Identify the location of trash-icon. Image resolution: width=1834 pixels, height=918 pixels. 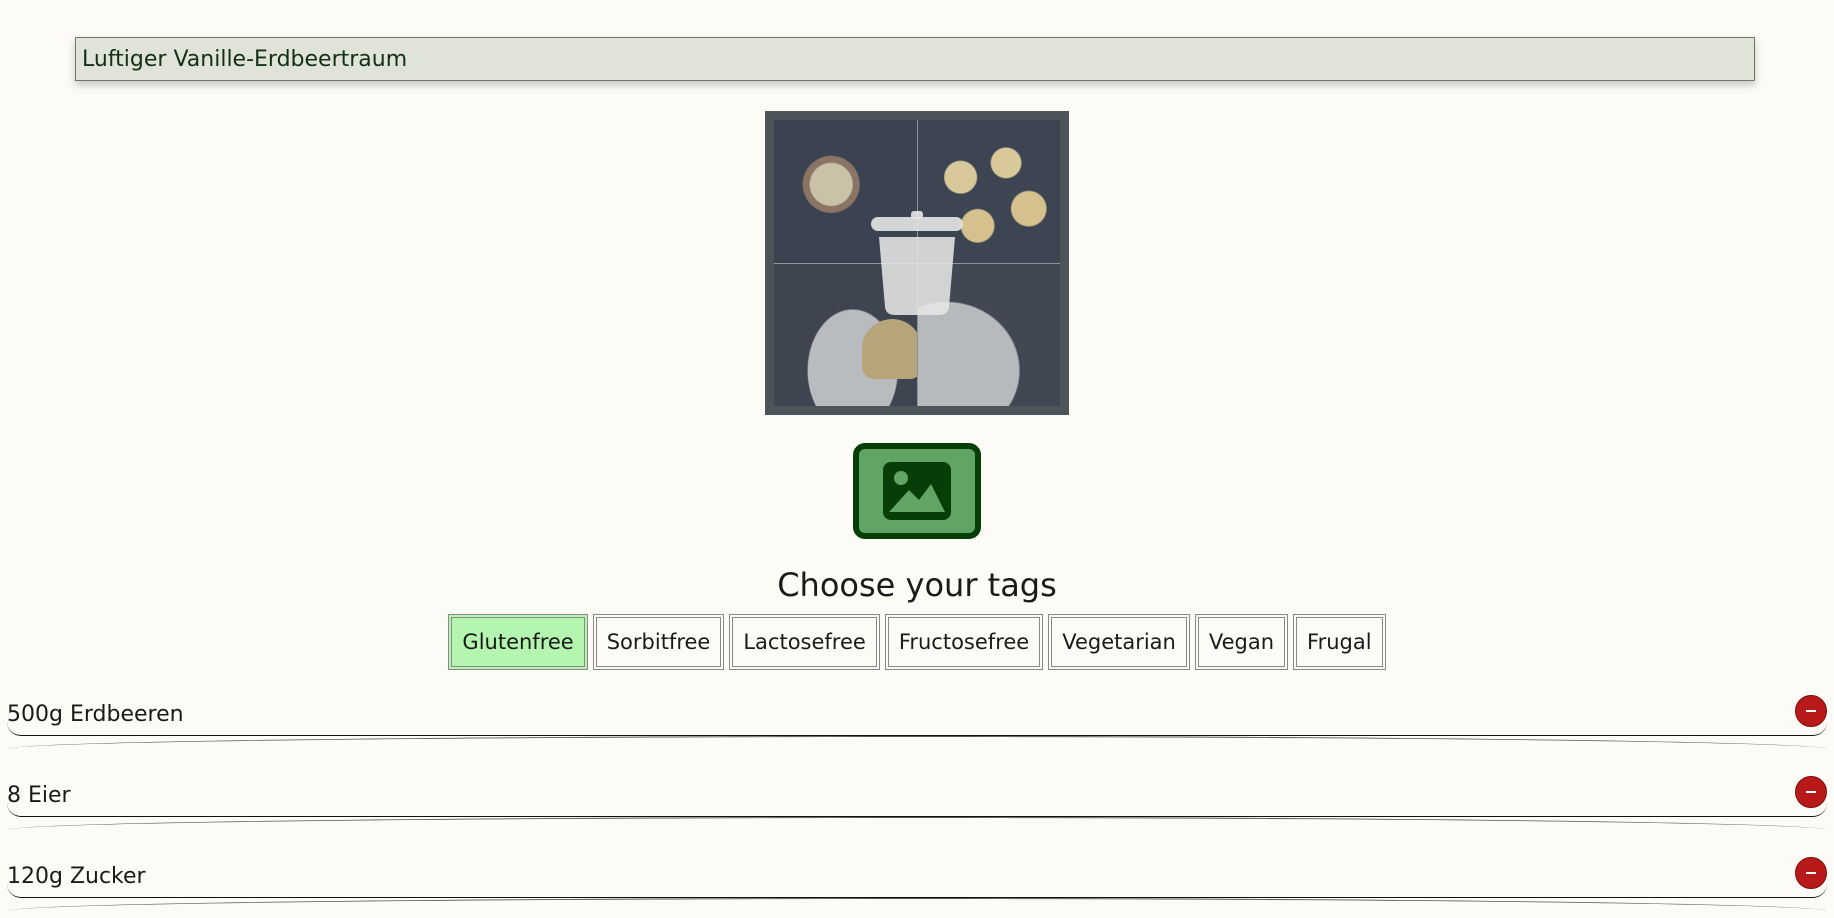
(917, 263).